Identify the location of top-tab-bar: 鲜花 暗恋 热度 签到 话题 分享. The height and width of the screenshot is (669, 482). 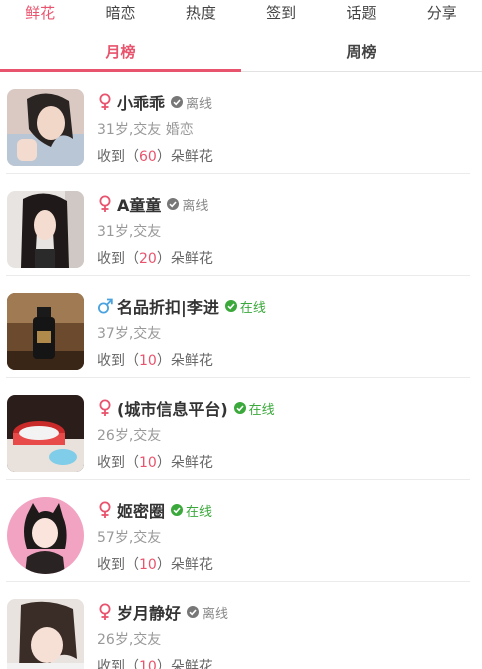
(241, 15).